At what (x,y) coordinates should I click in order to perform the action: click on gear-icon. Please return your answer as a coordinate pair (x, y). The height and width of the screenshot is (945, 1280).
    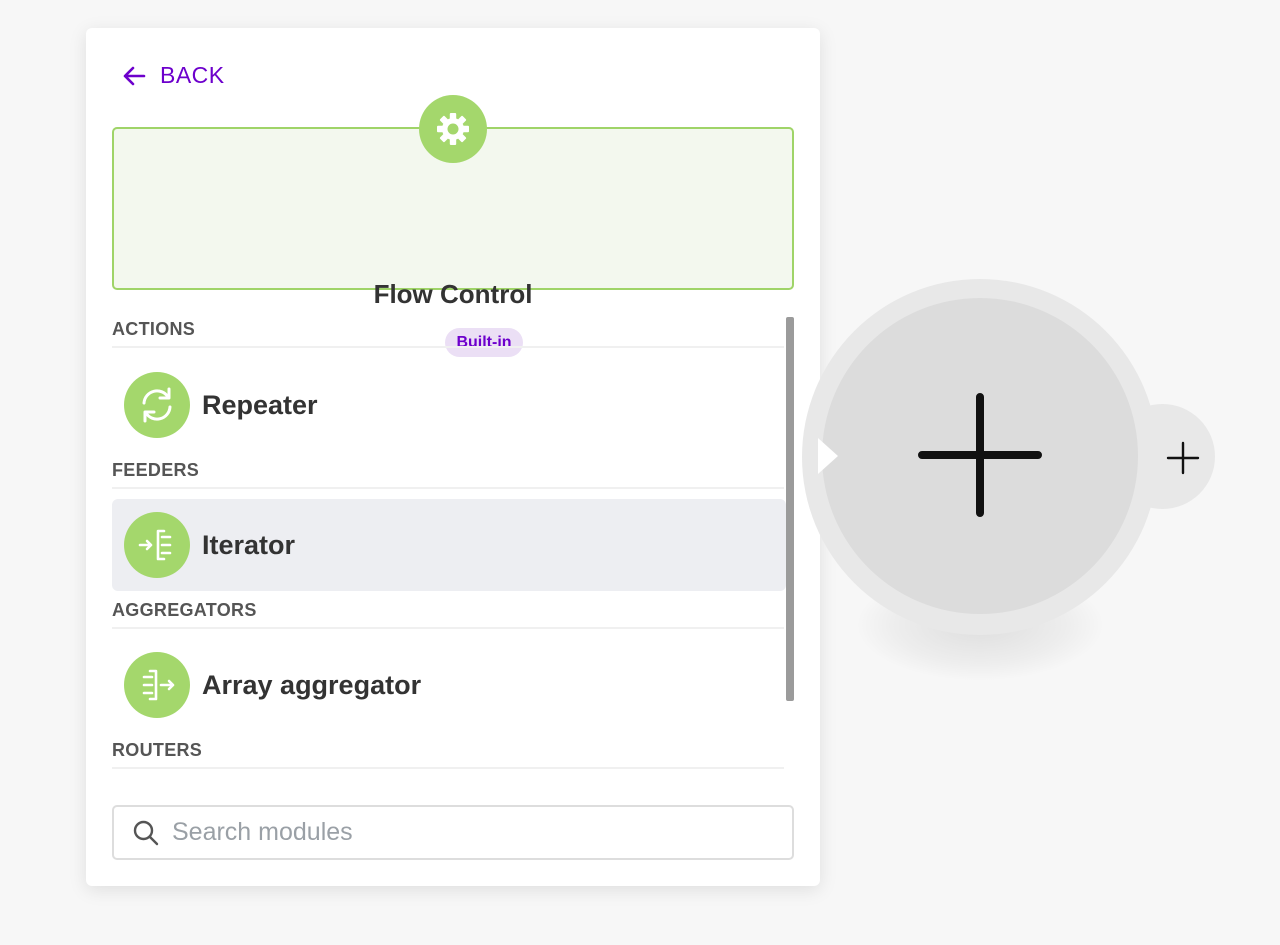
    Looking at the image, I should click on (453, 129).